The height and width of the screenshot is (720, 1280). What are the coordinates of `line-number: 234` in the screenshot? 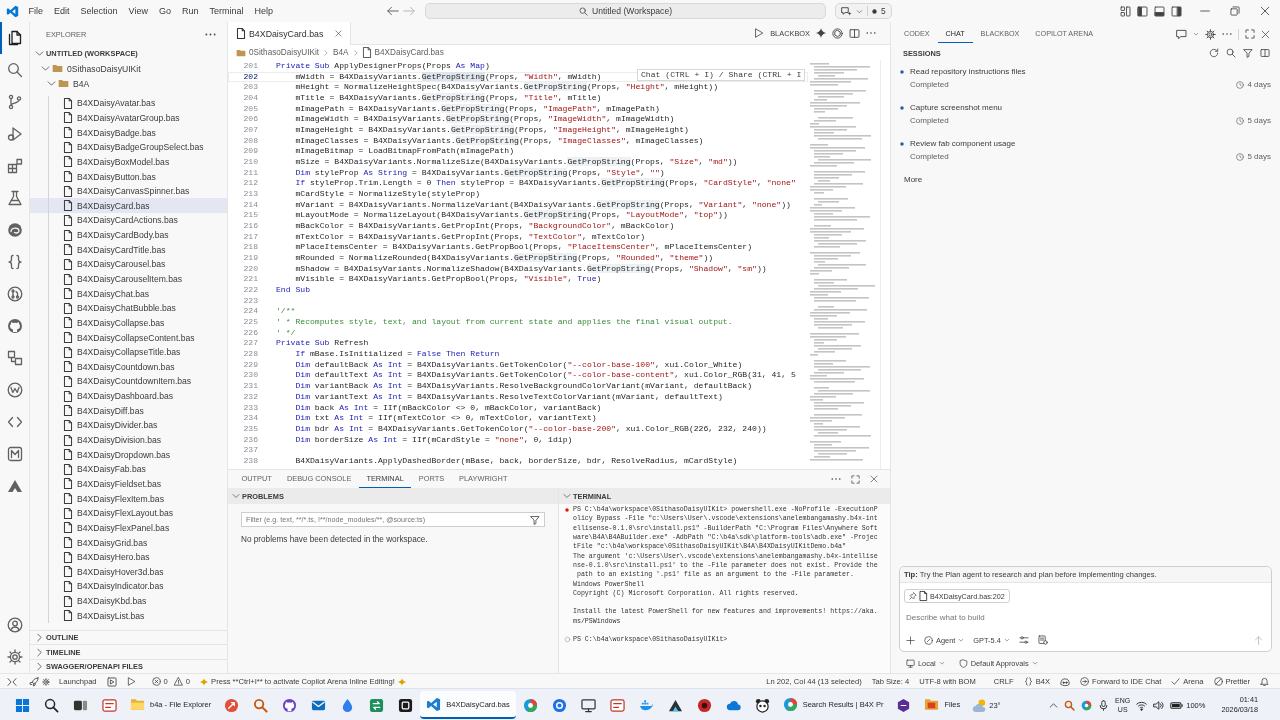 It's located at (250, 418).